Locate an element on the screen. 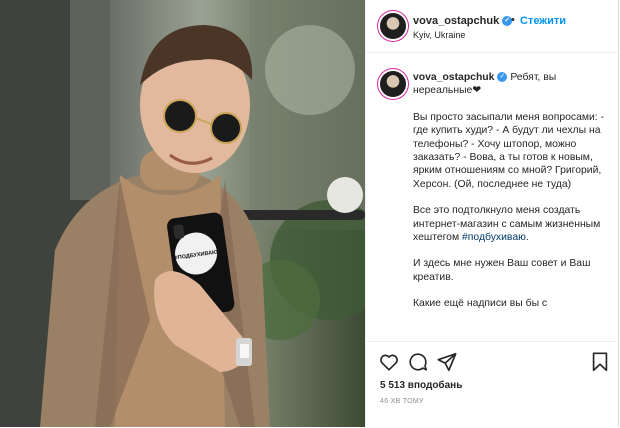 This screenshot has width=620, height=428. heart-icon is located at coordinates (389, 362).